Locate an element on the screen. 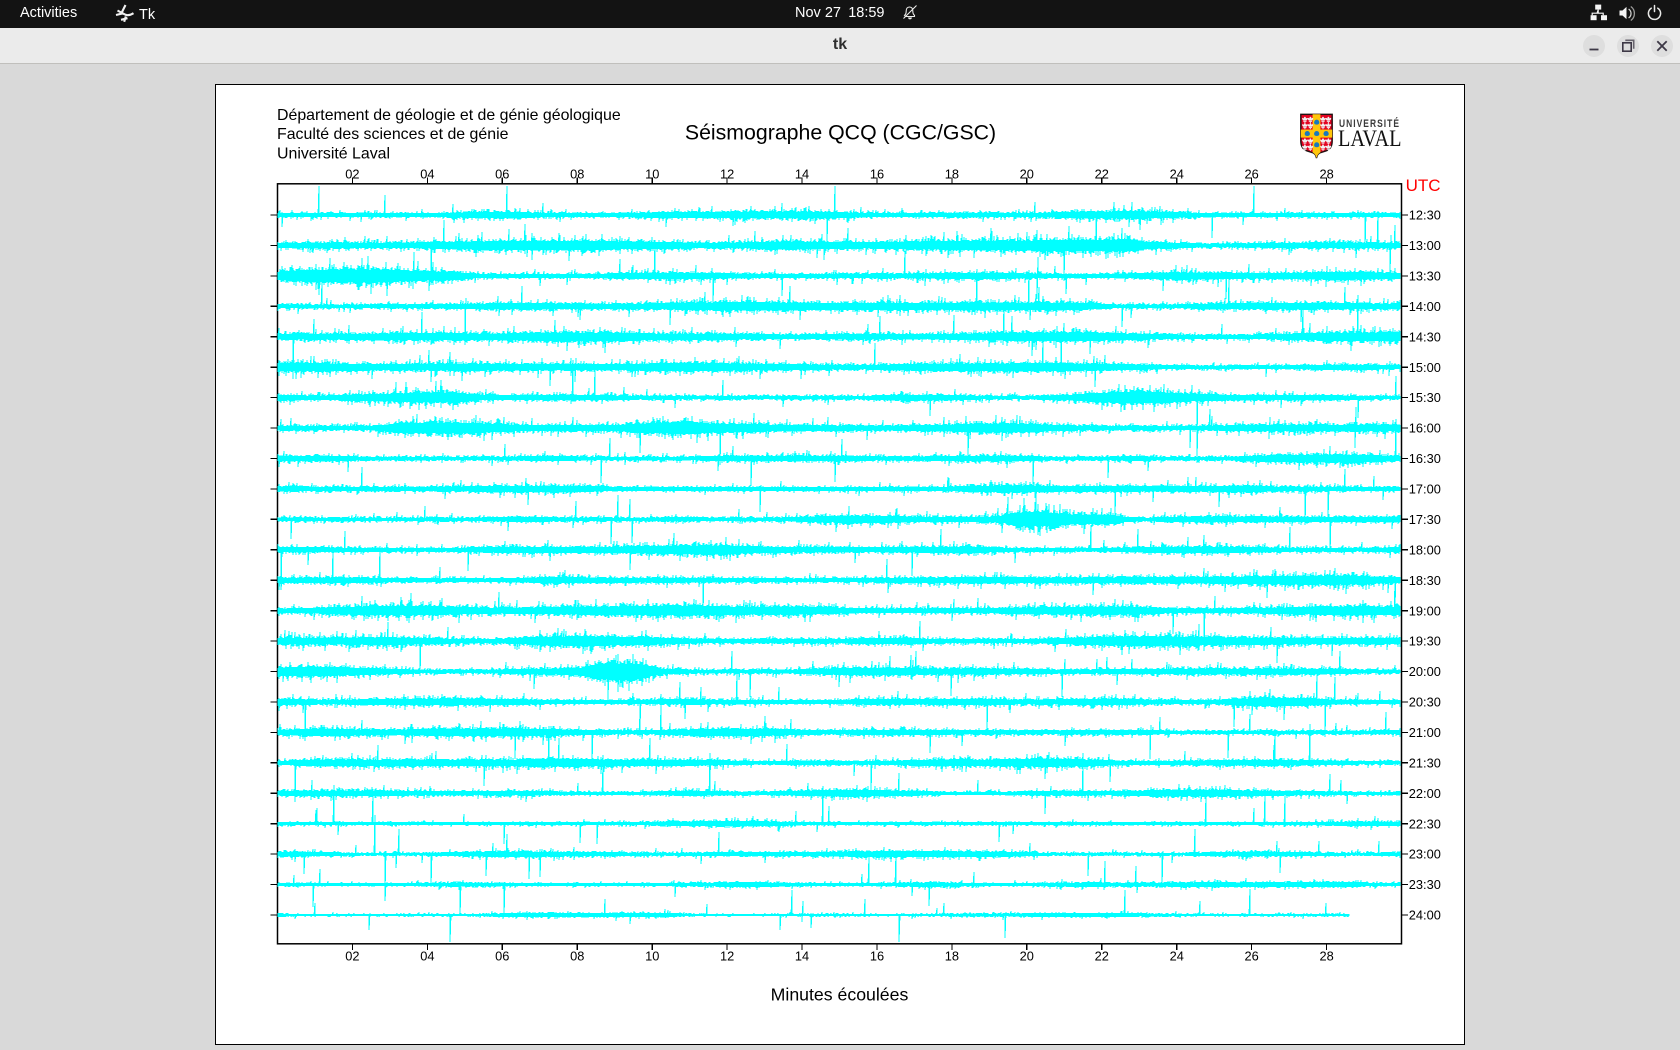 The image size is (1680, 1050). svg-text: 17:30 is located at coordinates (1425, 519).